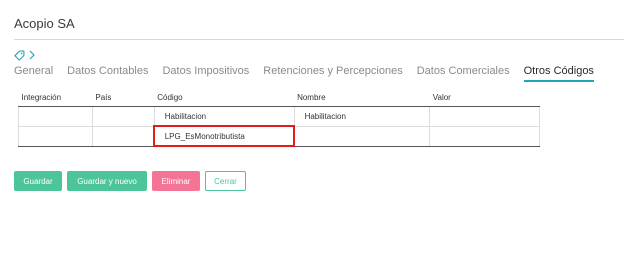  What do you see at coordinates (55, 98) in the screenshot?
I see `column-header-integracion: Integración` at bounding box center [55, 98].